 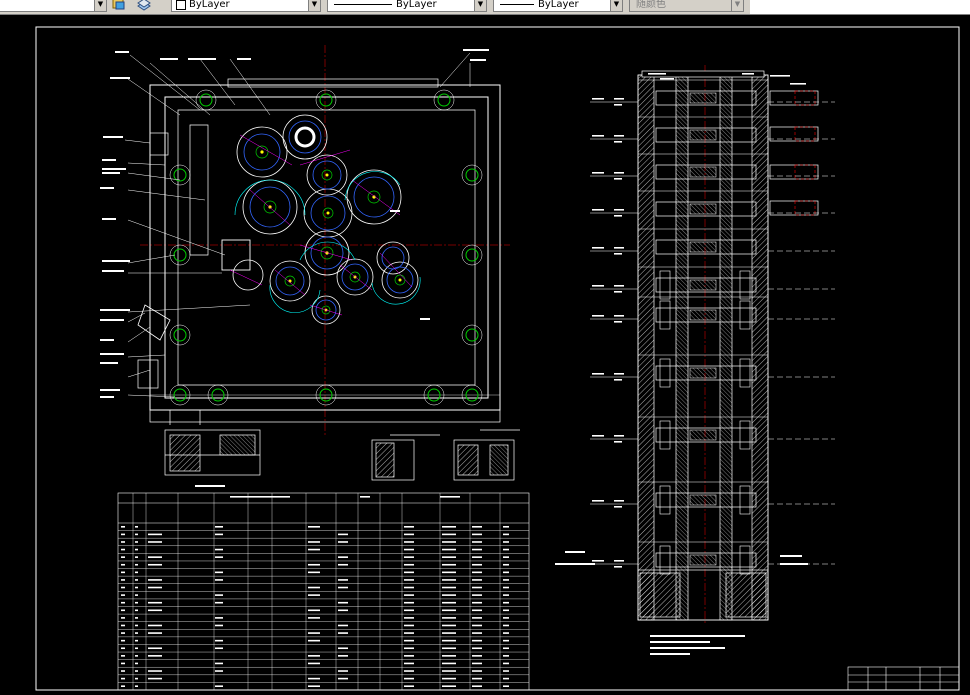 I want to click on linetype-dropdown: ByLayer ▼, so click(x=407, y=6).